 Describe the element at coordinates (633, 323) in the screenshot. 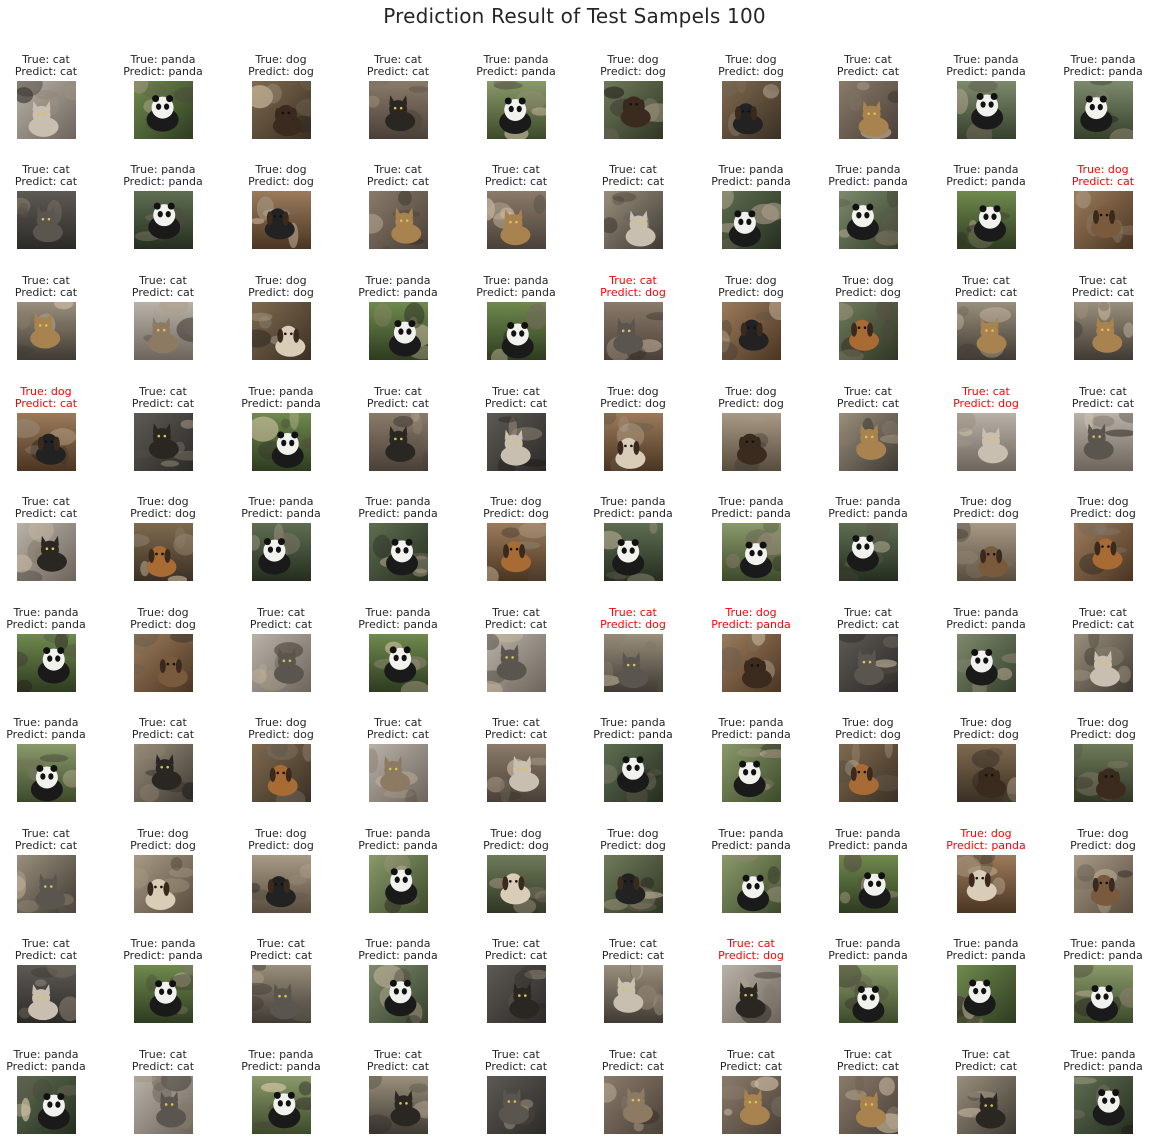

I see `sample-cell: True: cat Predict: dog` at that location.